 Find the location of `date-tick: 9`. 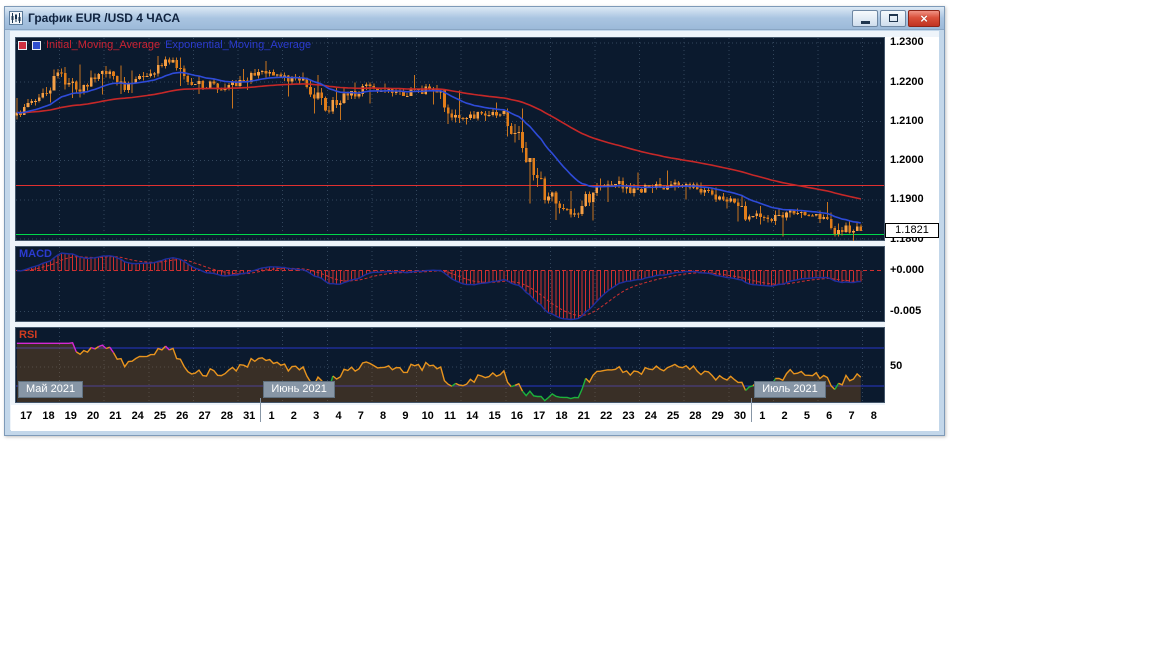

date-tick: 9 is located at coordinates (405, 416).